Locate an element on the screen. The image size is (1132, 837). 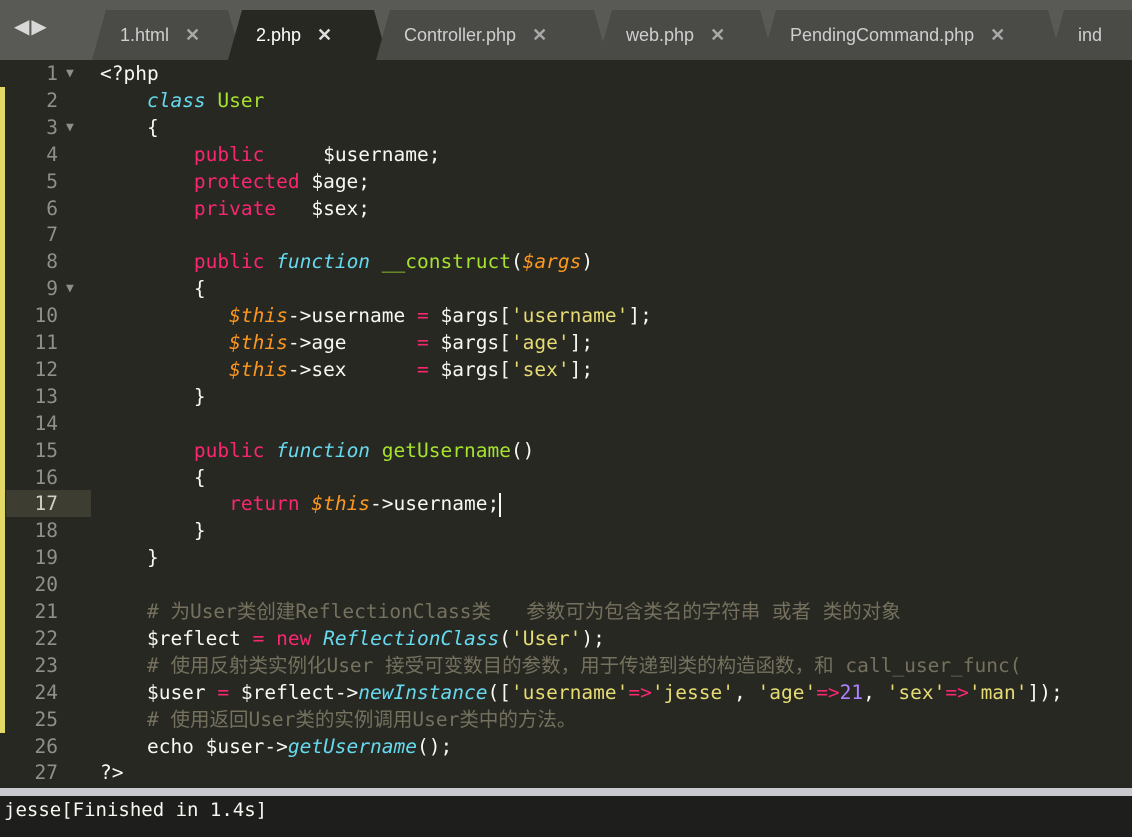
code-line: 14 is located at coordinates (566, 423).